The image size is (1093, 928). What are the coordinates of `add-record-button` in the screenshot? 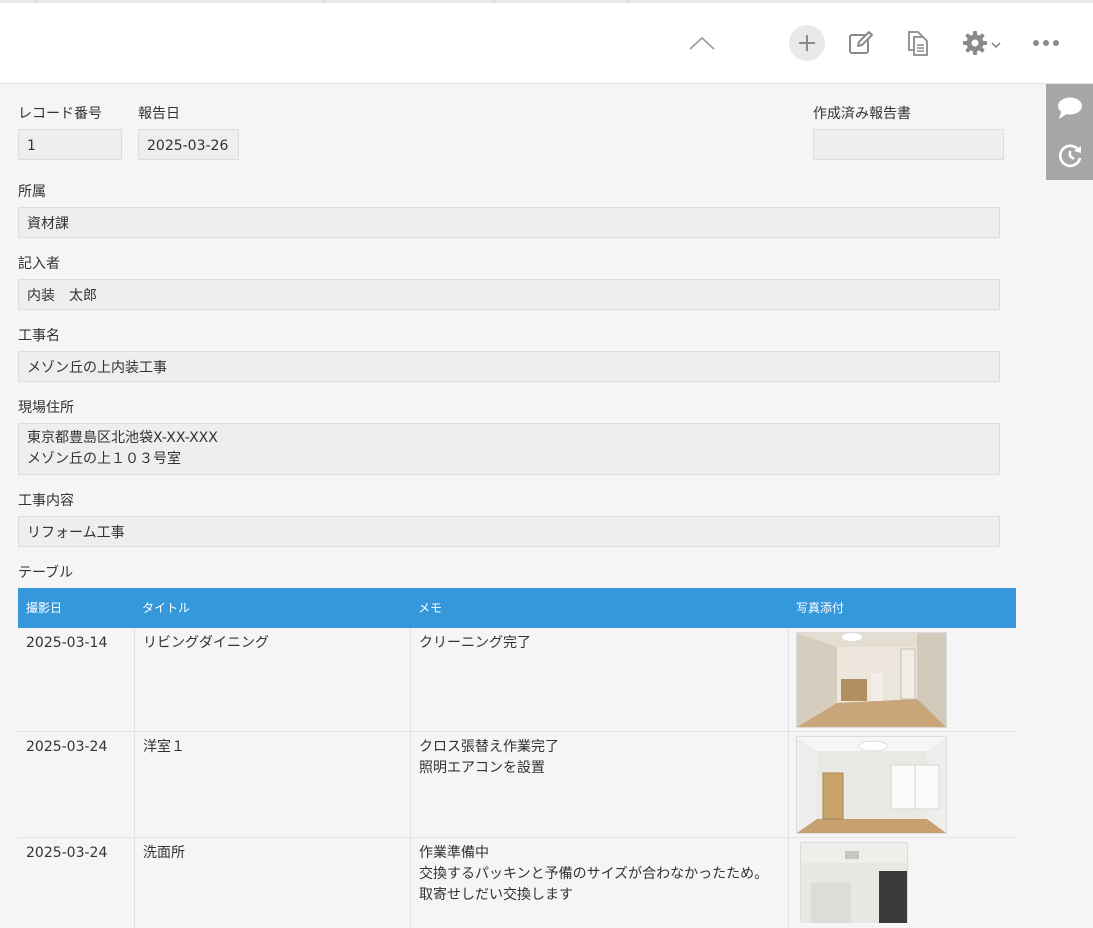 It's located at (807, 43).